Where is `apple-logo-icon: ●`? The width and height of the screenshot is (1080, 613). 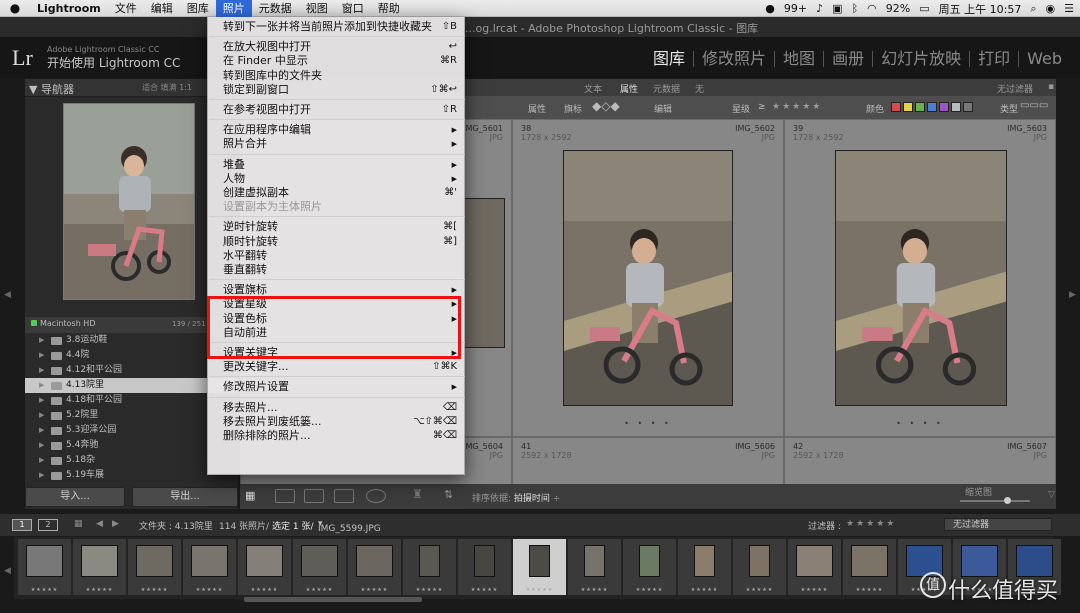 apple-logo-icon: ● is located at coordinates (15, 8).